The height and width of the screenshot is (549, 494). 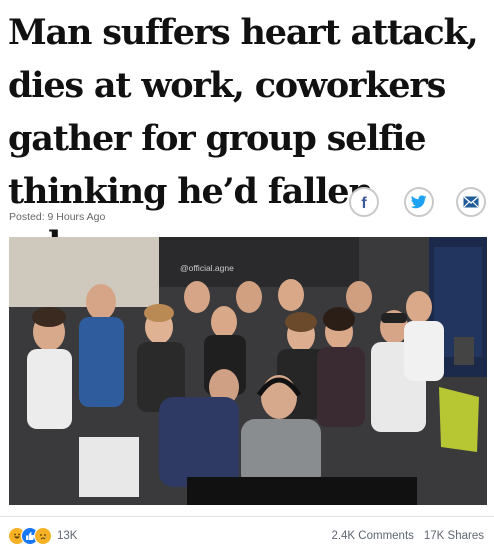 I want to click on svg-text: f, so click(x=364, y=202).